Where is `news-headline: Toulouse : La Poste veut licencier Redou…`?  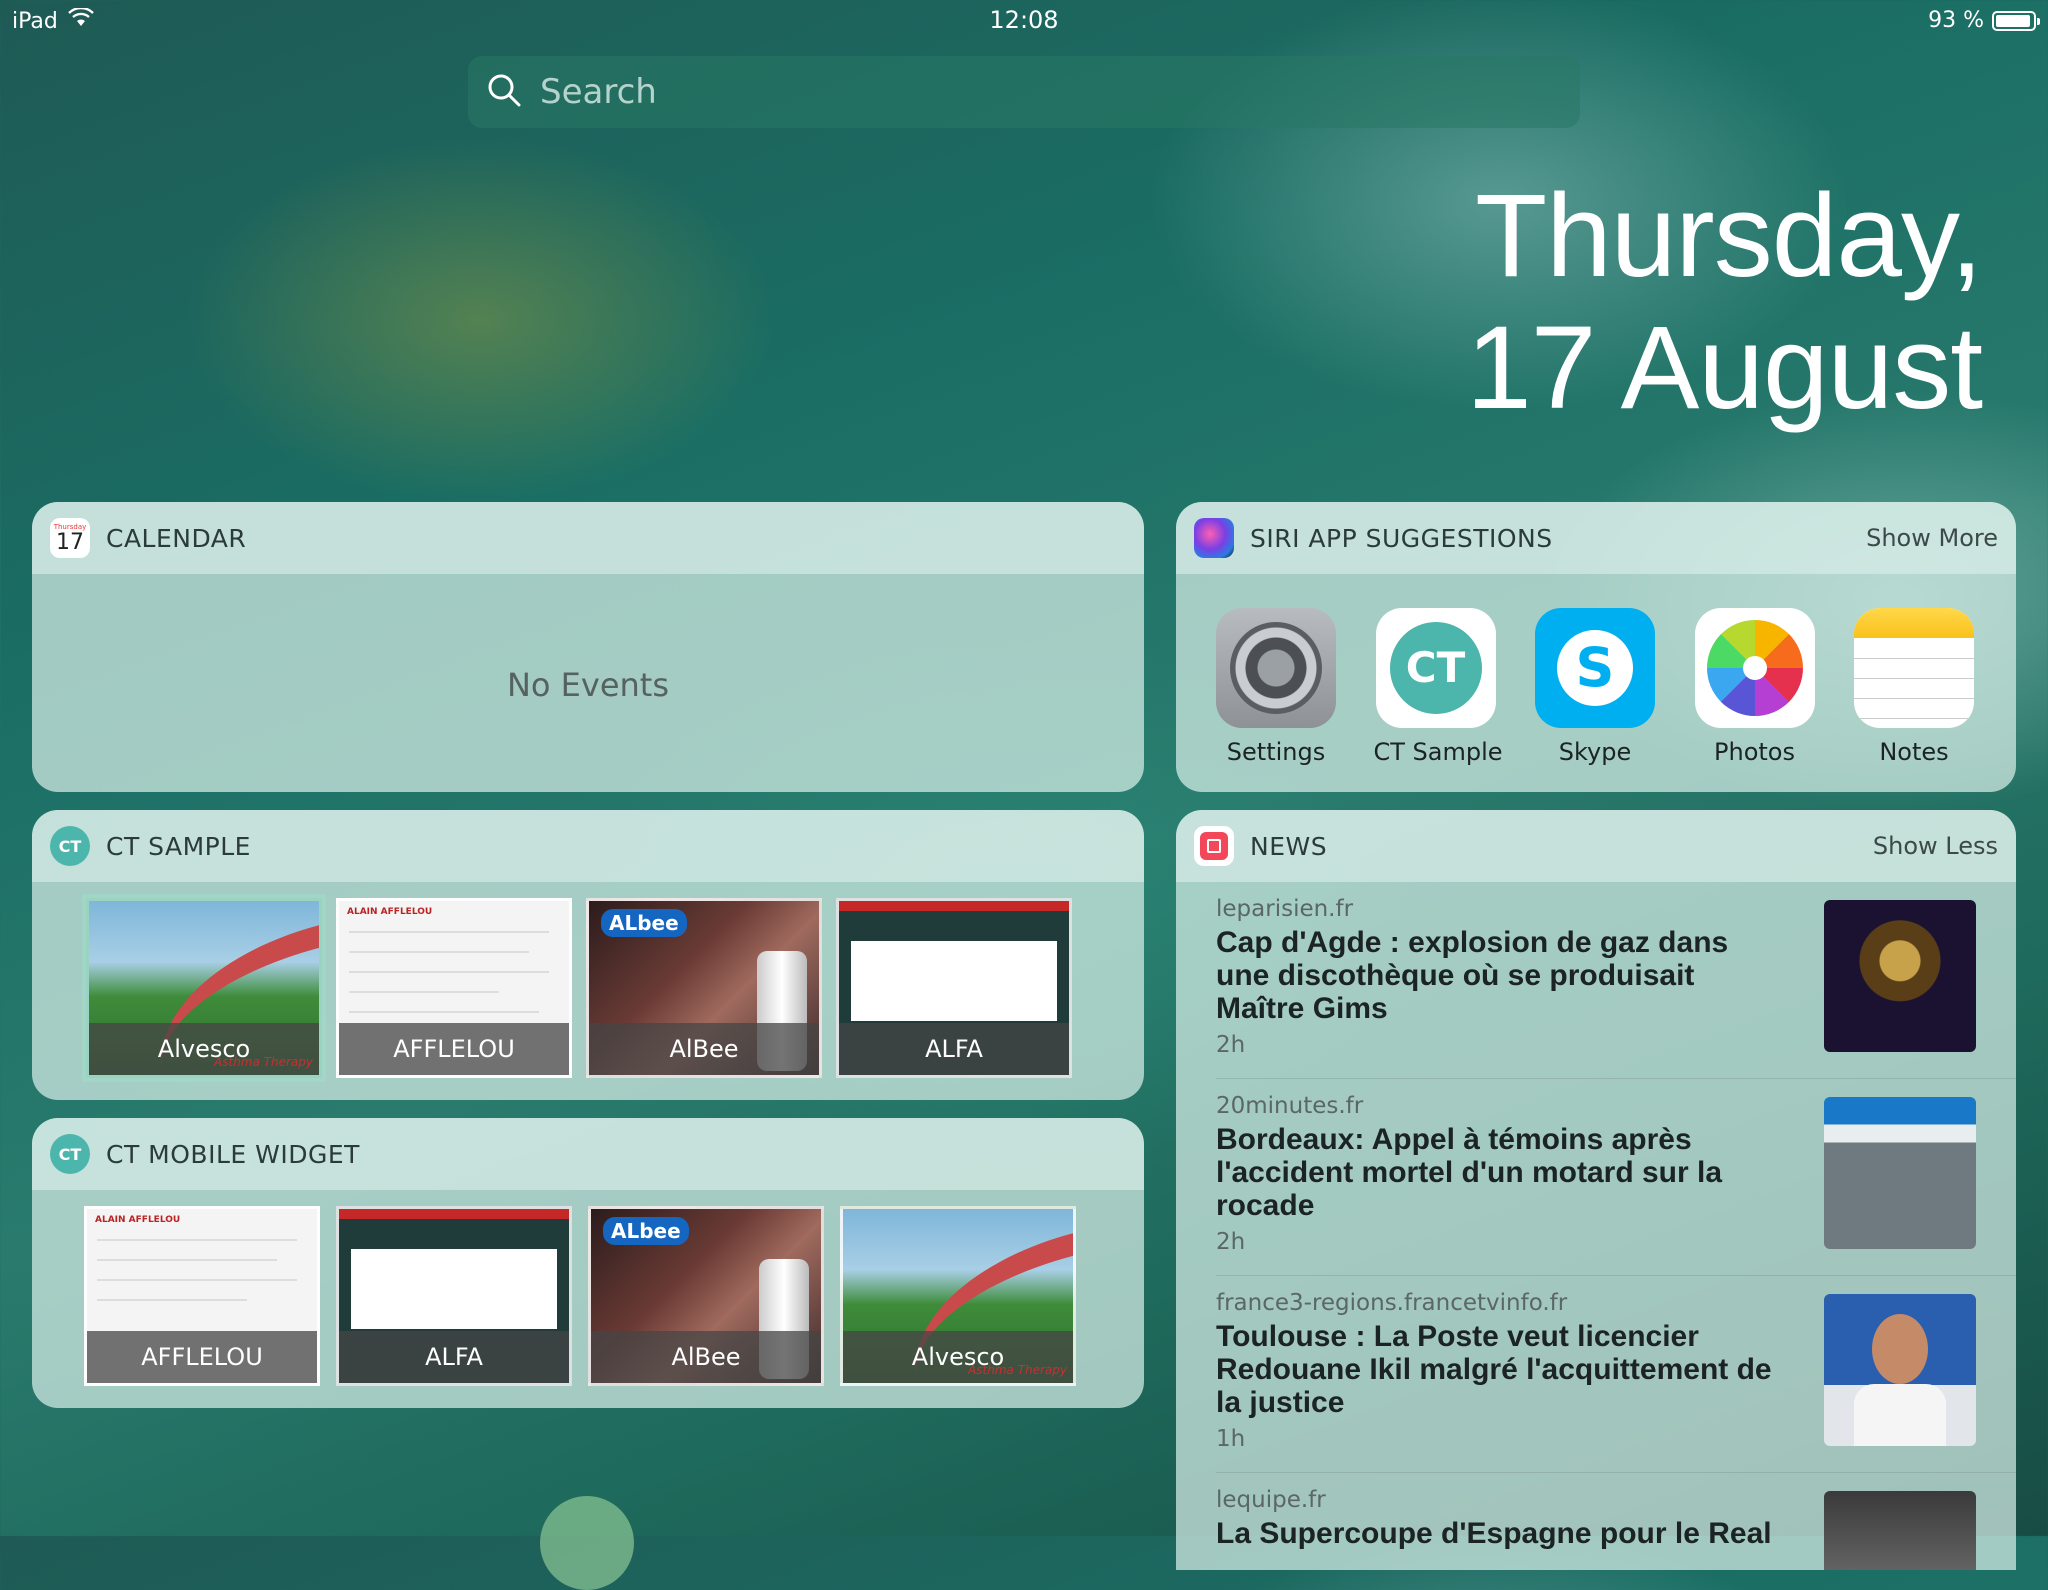
news-headline: Toulouse : La Poste veut licencier Redou… is located at coordinates (1494, 1369).